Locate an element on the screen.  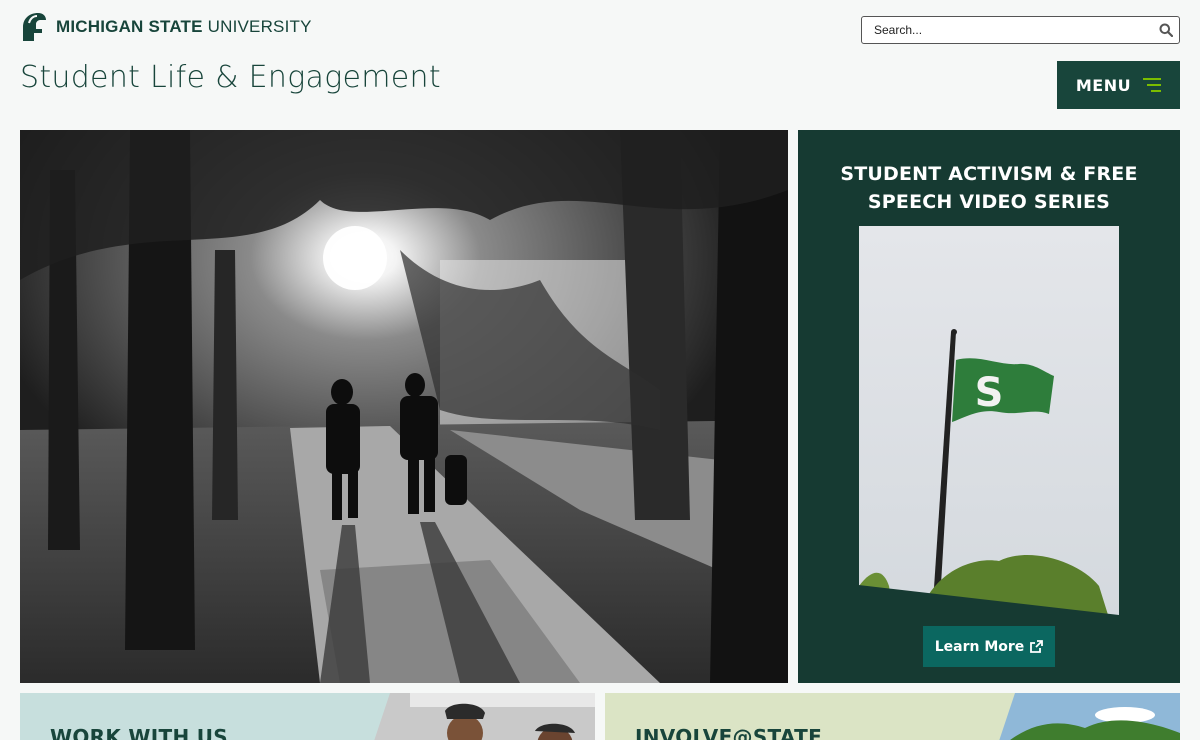
card-work-with-us: WORK WITH US is located at coordinates (307, 716).